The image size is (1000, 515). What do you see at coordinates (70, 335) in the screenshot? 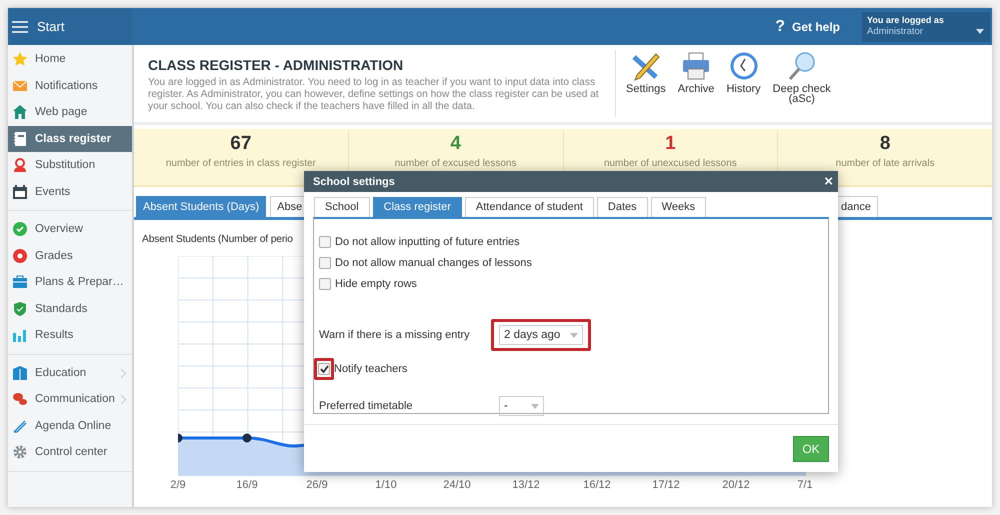
I see `sidebar-item: Results` at bounding box center [70, 335].